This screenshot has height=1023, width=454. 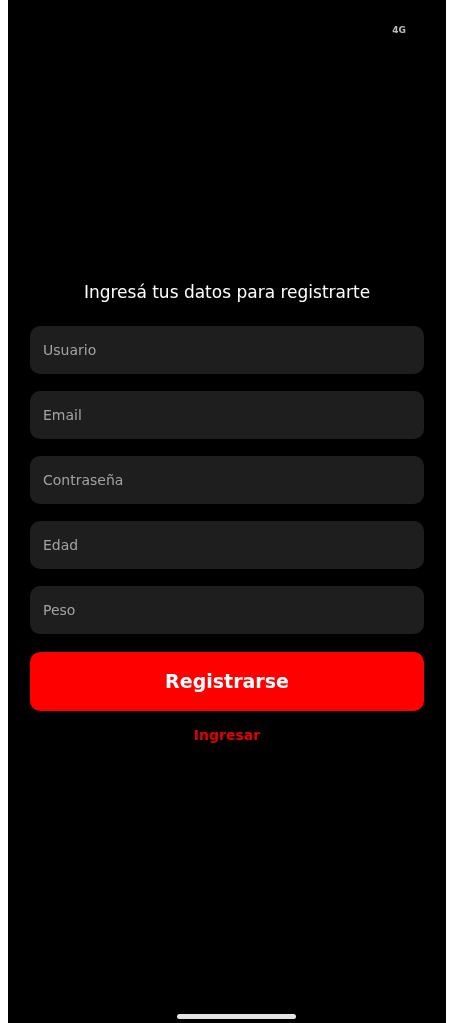 I want to click on register-button: Registrarse, so click(x=227, y=681).